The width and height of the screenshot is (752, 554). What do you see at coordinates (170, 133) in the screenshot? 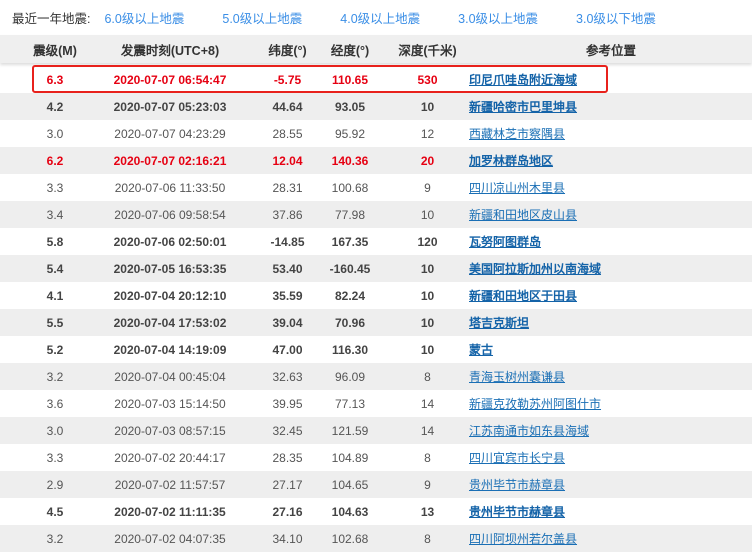
I see `cell-time: 2020-07-07 04:23:29` at bounding box center [170, 133].